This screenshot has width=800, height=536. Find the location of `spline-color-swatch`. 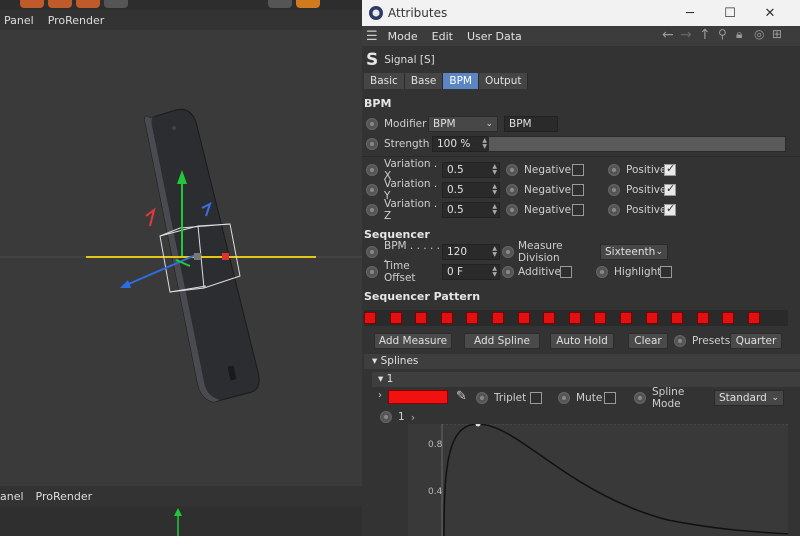

spline-color-swatch is located at coordinates (418, 397).